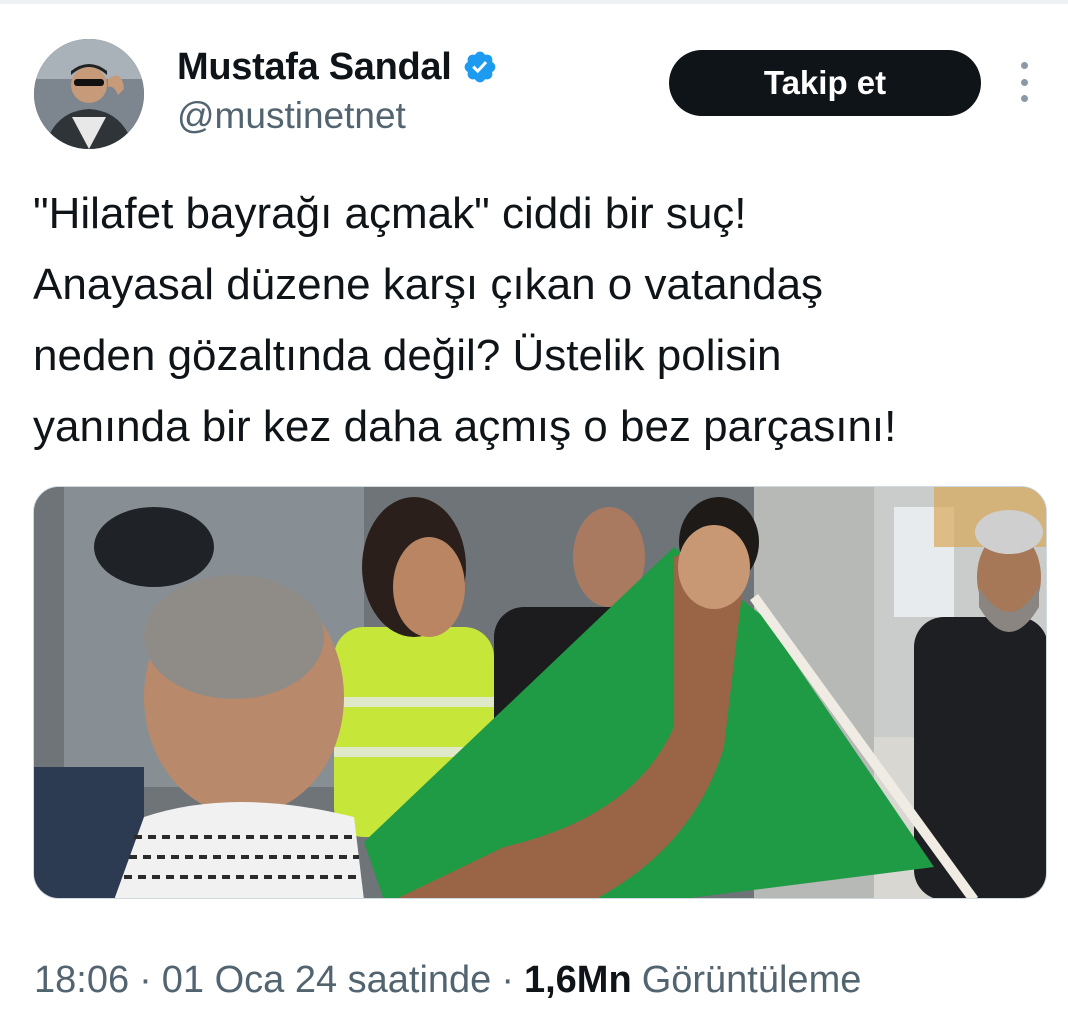 This screenshot has width=1068, height=1032. I want to click on author-display-name: Mustafa Sandal, so click(314, 67).